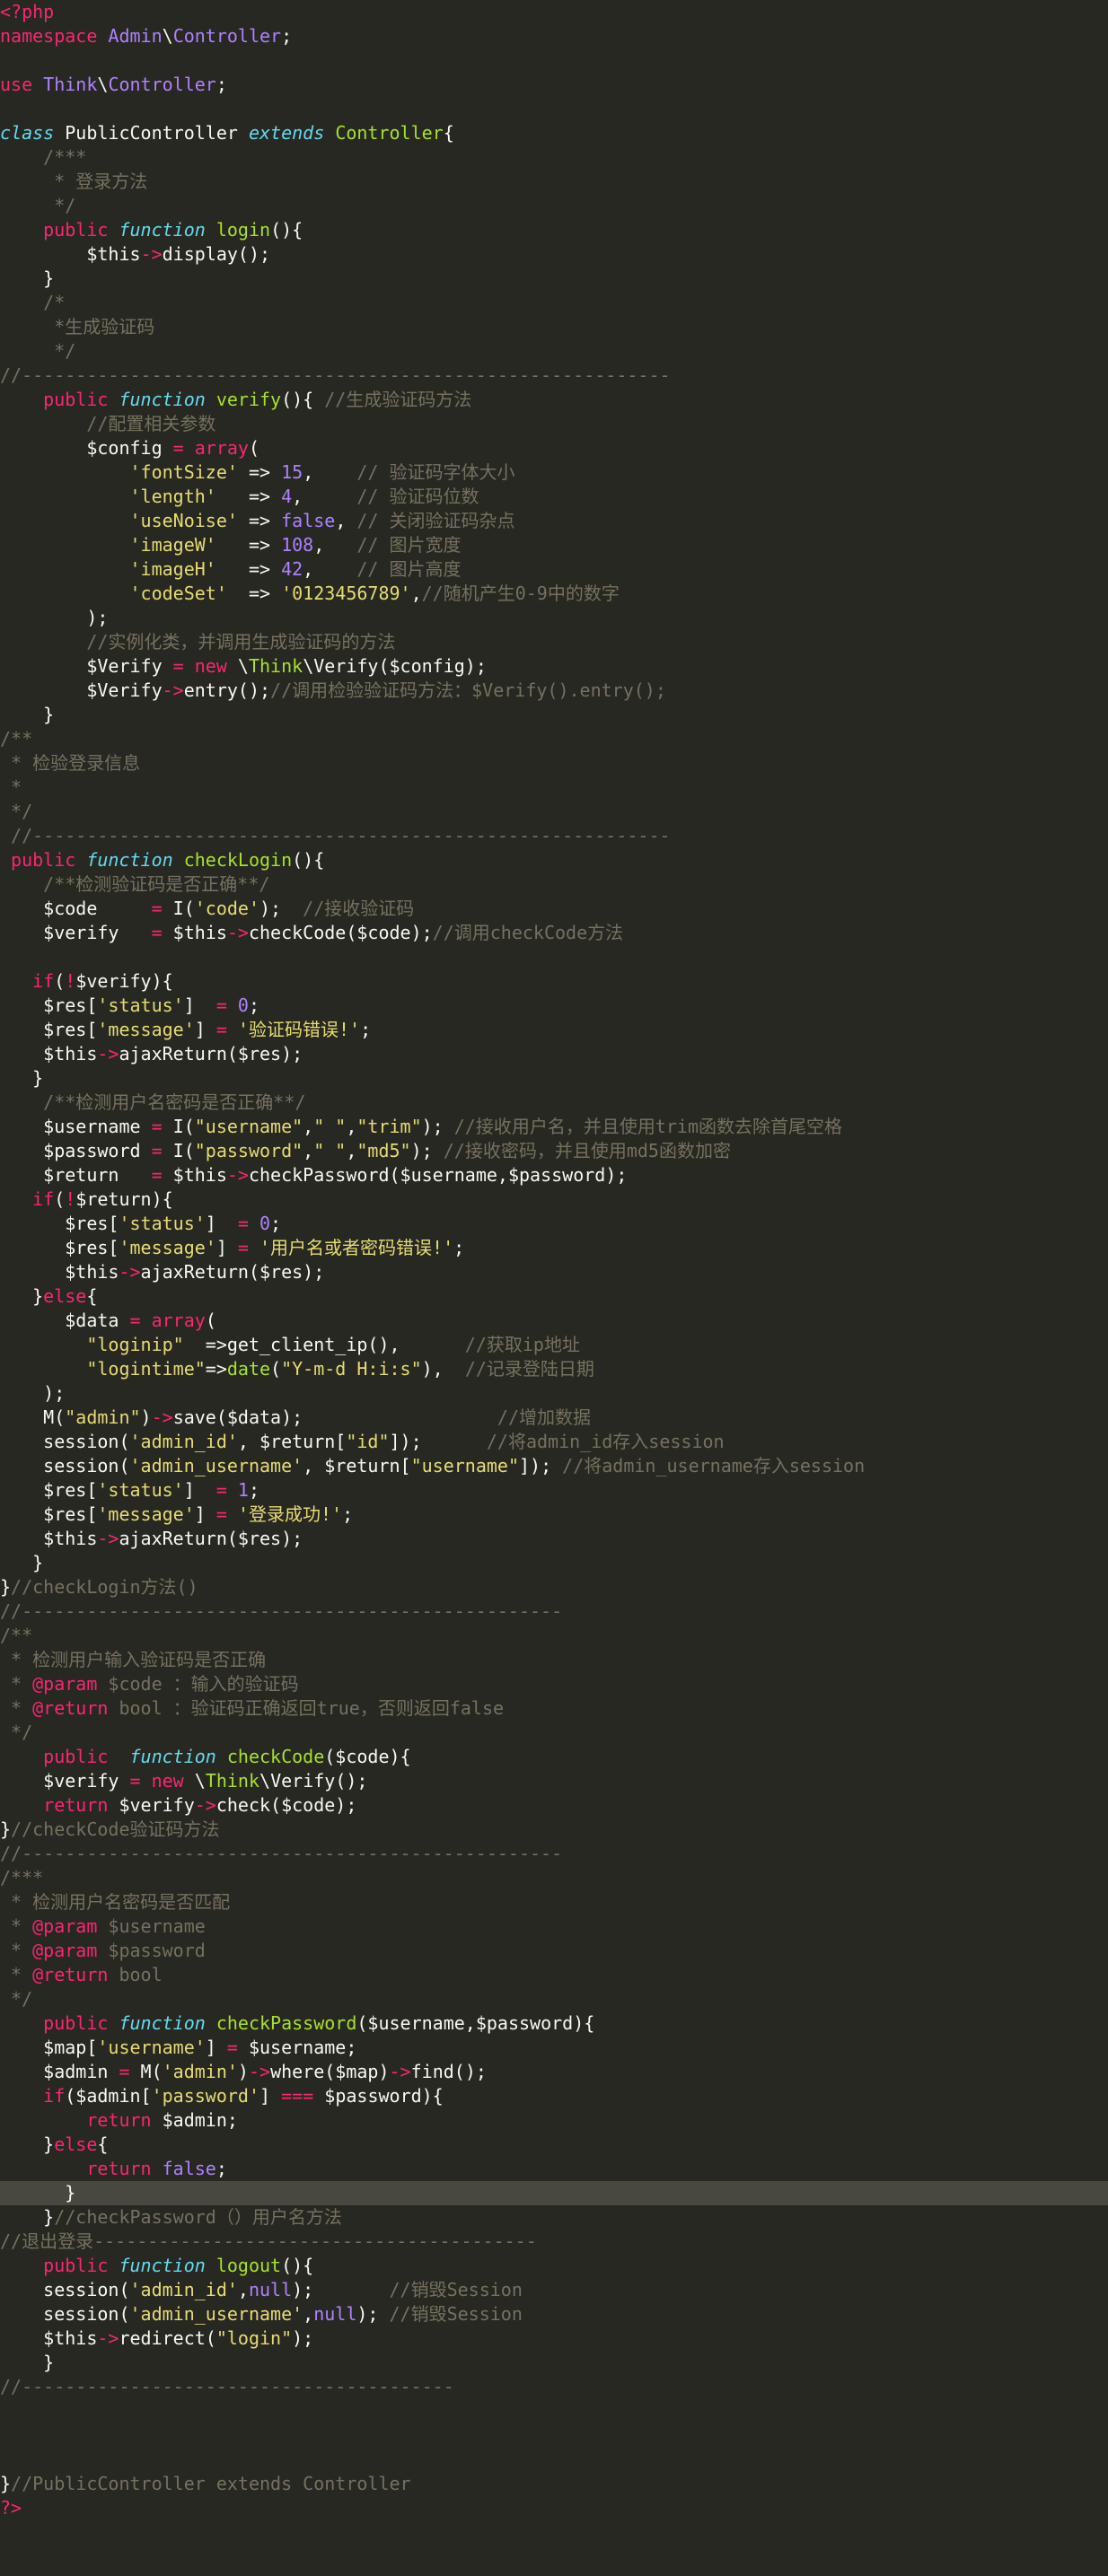 The width and height of the screenshot is (1108, 2576). Describe the element at coordinates (554, 594) in the screenshot. I see `code-line: 'codeSet' => '0123456789',//随机产生0-9中的数字` at that location.